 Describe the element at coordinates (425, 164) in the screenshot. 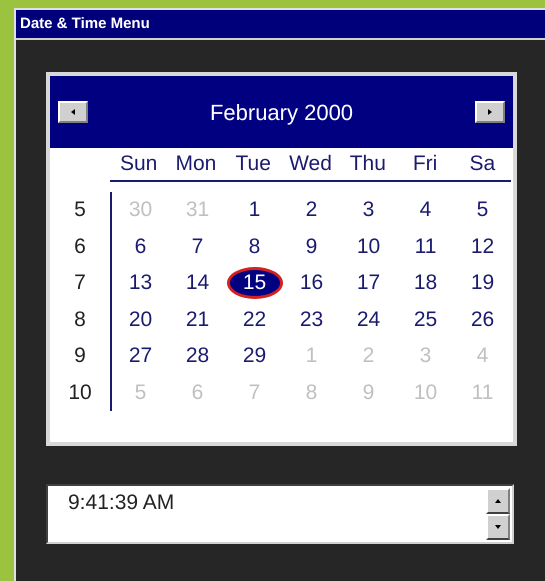

I see `weekday-label: Fri` at that location.